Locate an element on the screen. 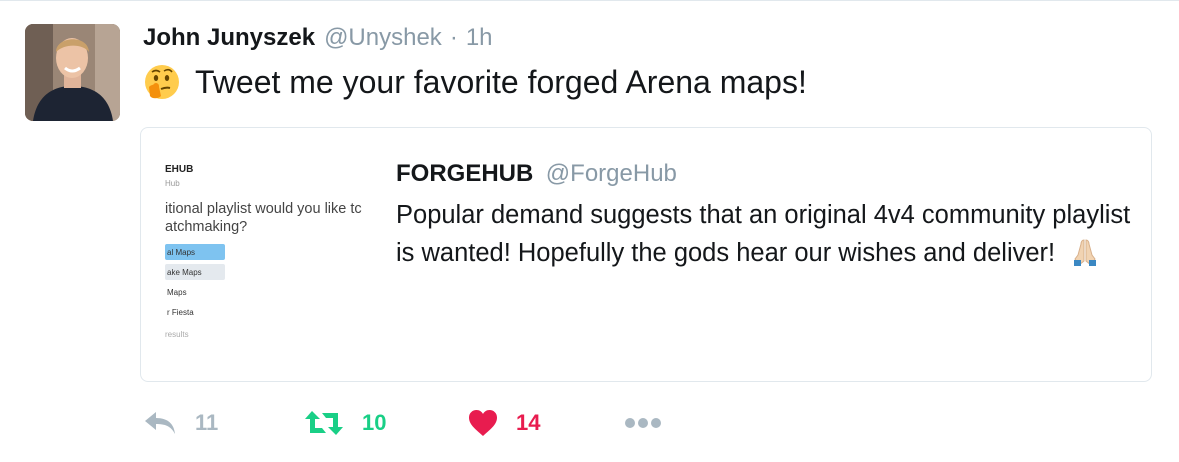  retweet-action: 10 is located at coordinates (345, 423).